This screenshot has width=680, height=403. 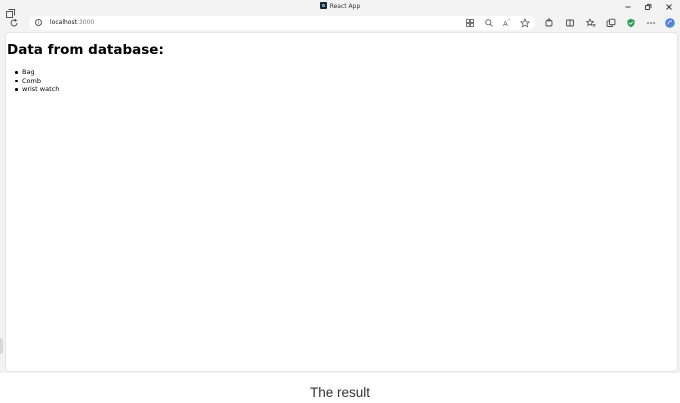 I want to click on list-item: Bag, so click(x=36, y=72).